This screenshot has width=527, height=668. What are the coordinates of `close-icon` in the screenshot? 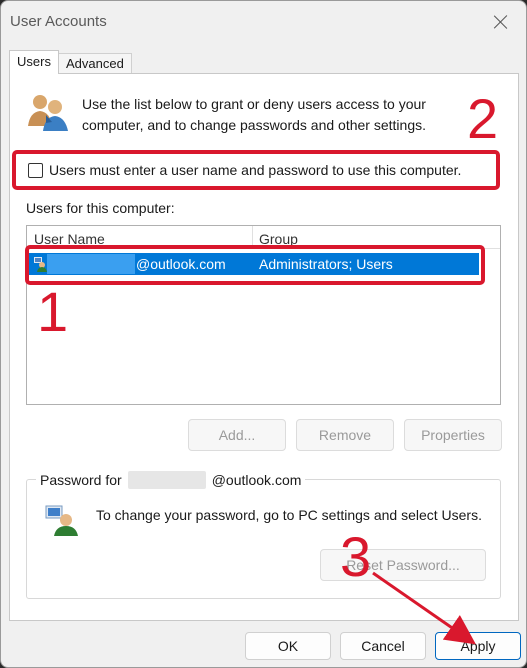 It's located at (501, 22).